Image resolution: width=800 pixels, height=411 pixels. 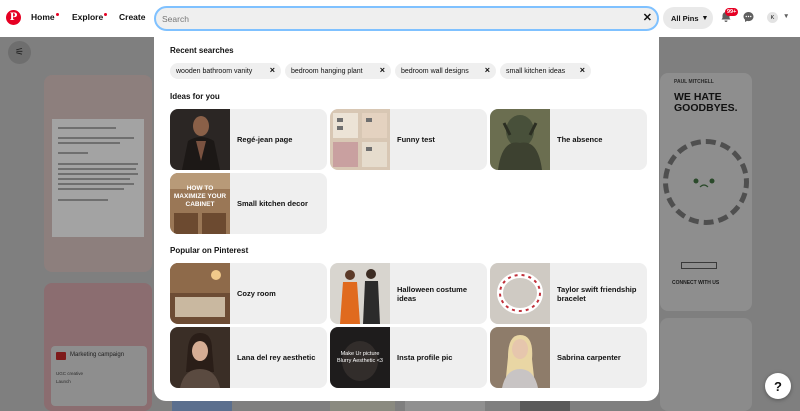 What do you see at coordinates (435, 71) in the screenshot?
I see `recent-search-label: bedroom wall designs` at bounding box center [435, 71].